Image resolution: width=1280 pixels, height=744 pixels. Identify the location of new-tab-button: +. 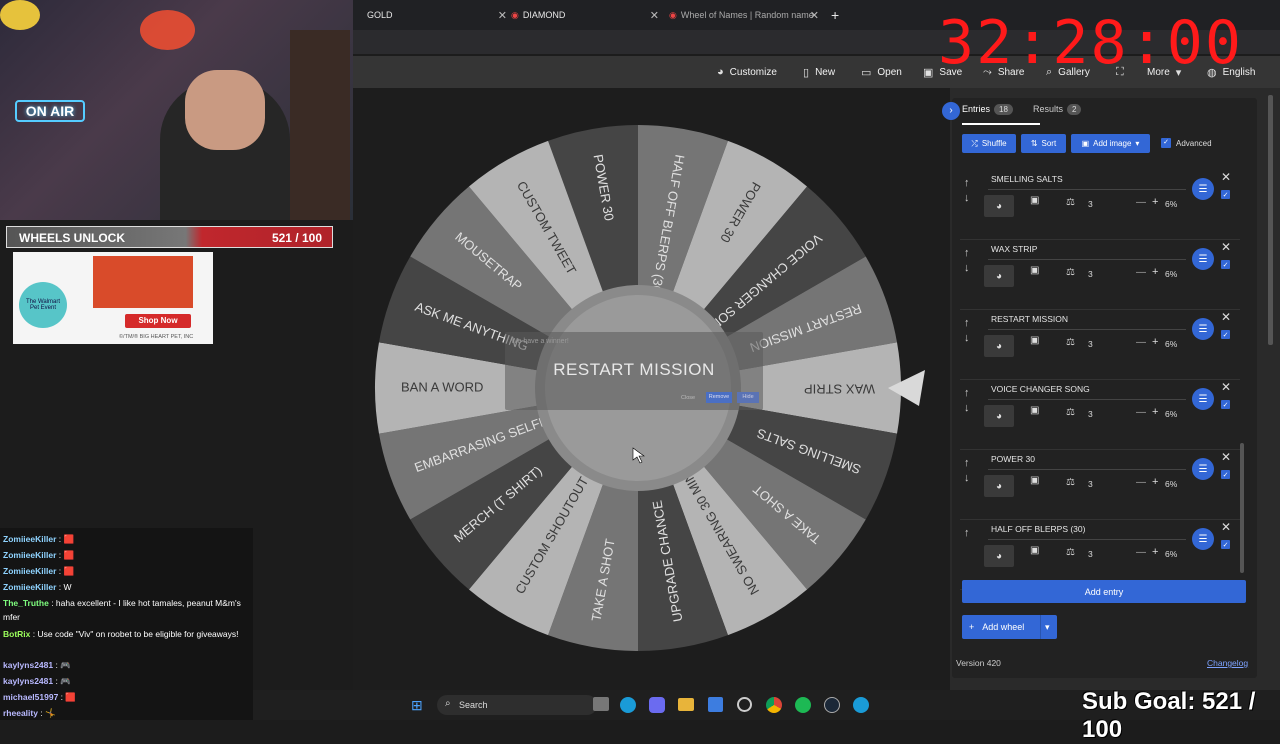
(835, 15).